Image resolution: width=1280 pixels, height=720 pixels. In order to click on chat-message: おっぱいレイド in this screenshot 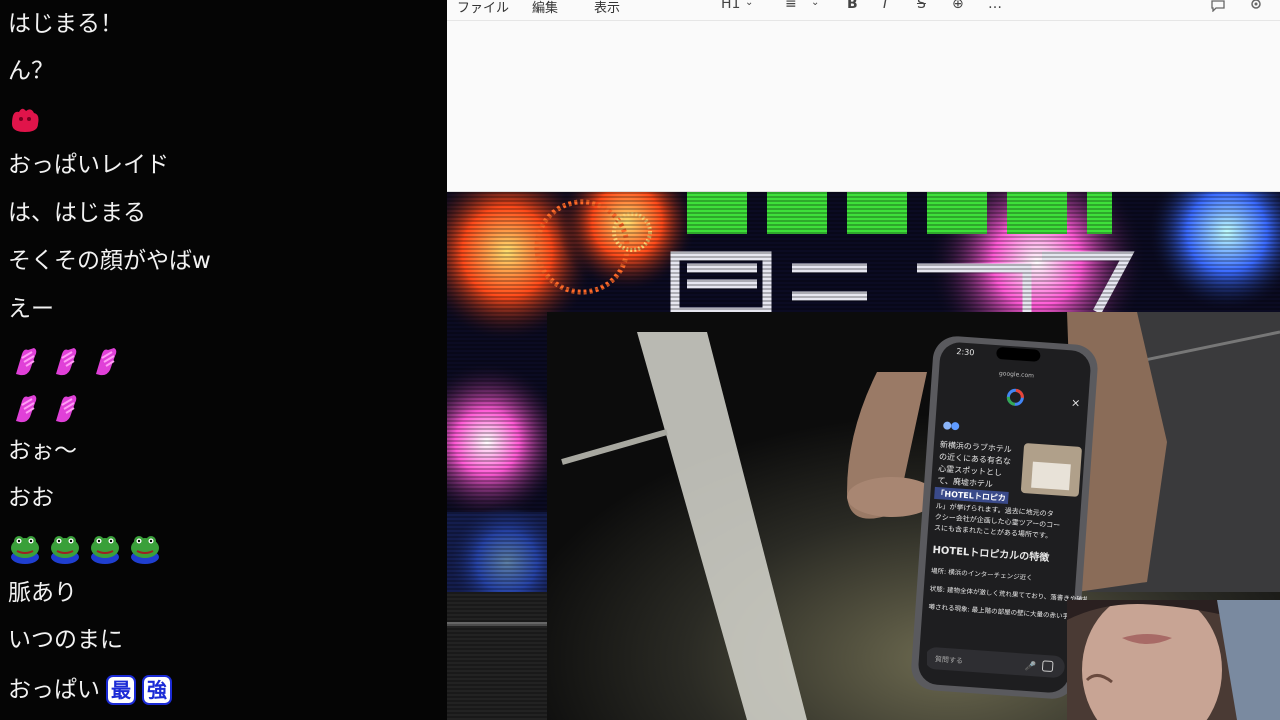, I will do `click(88, 165)`.